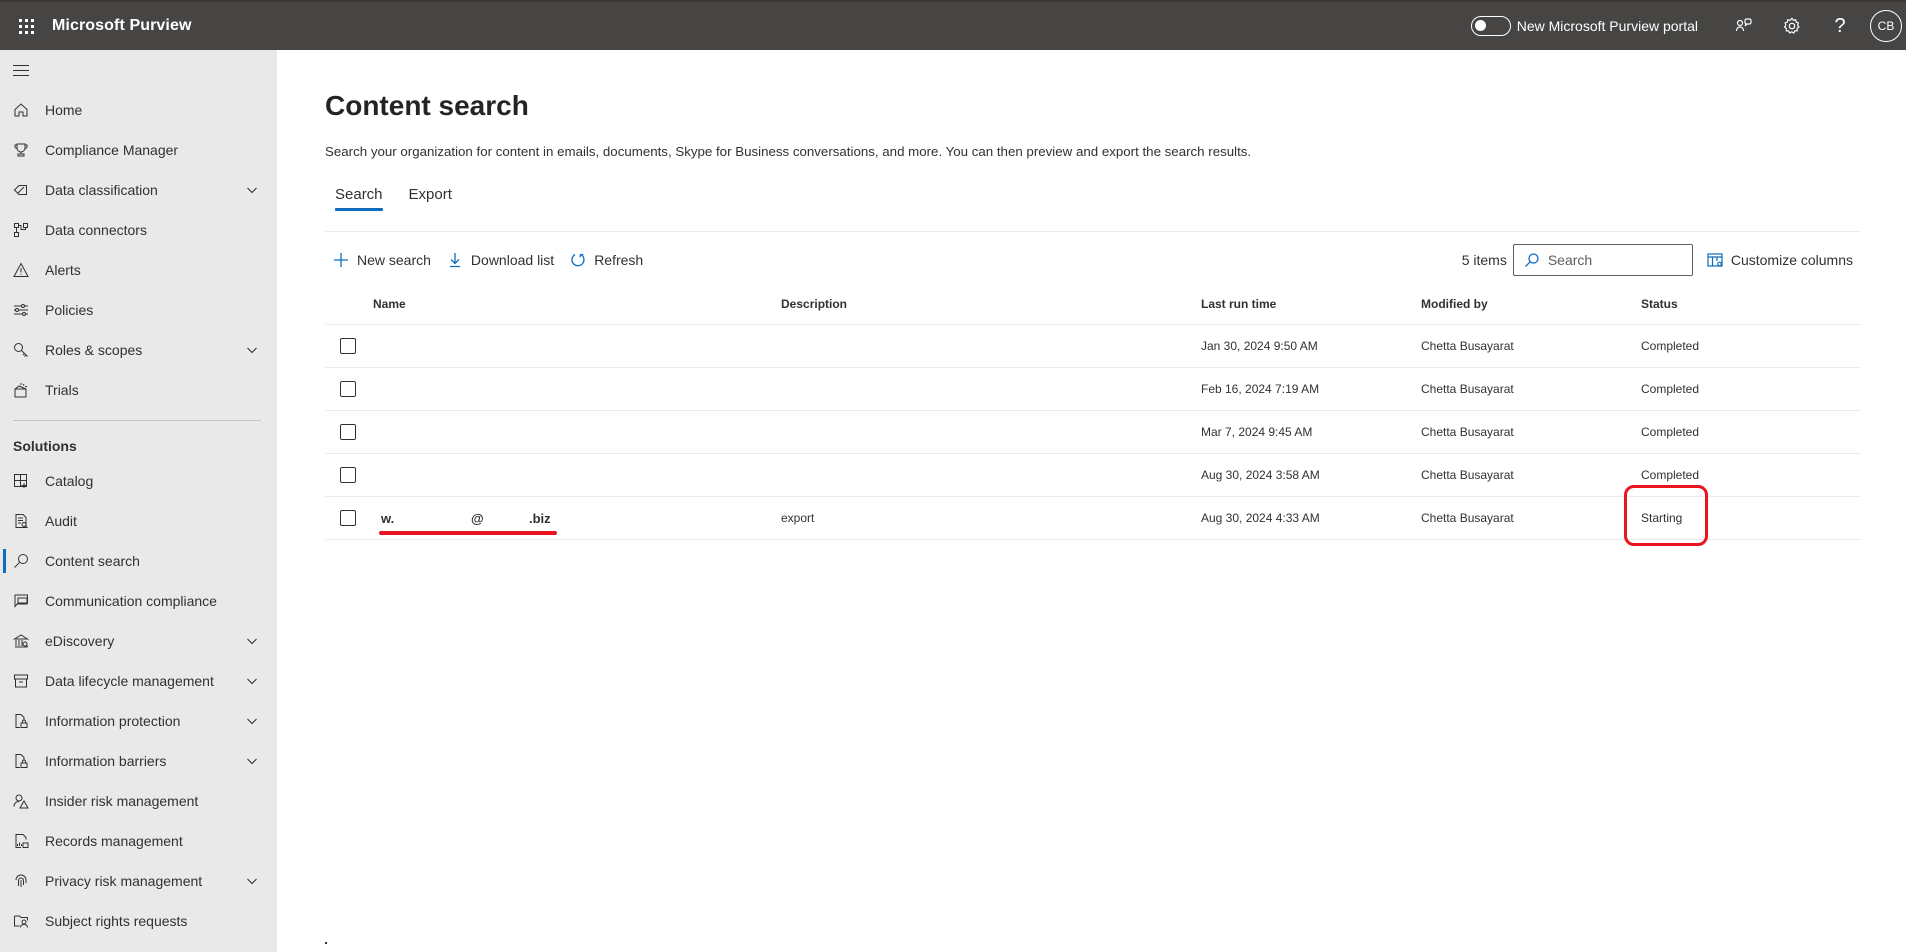  Describe the element at coordinates (465, 522) in the screenshot. I see `row-name-link: w. @ .biz` at that location.